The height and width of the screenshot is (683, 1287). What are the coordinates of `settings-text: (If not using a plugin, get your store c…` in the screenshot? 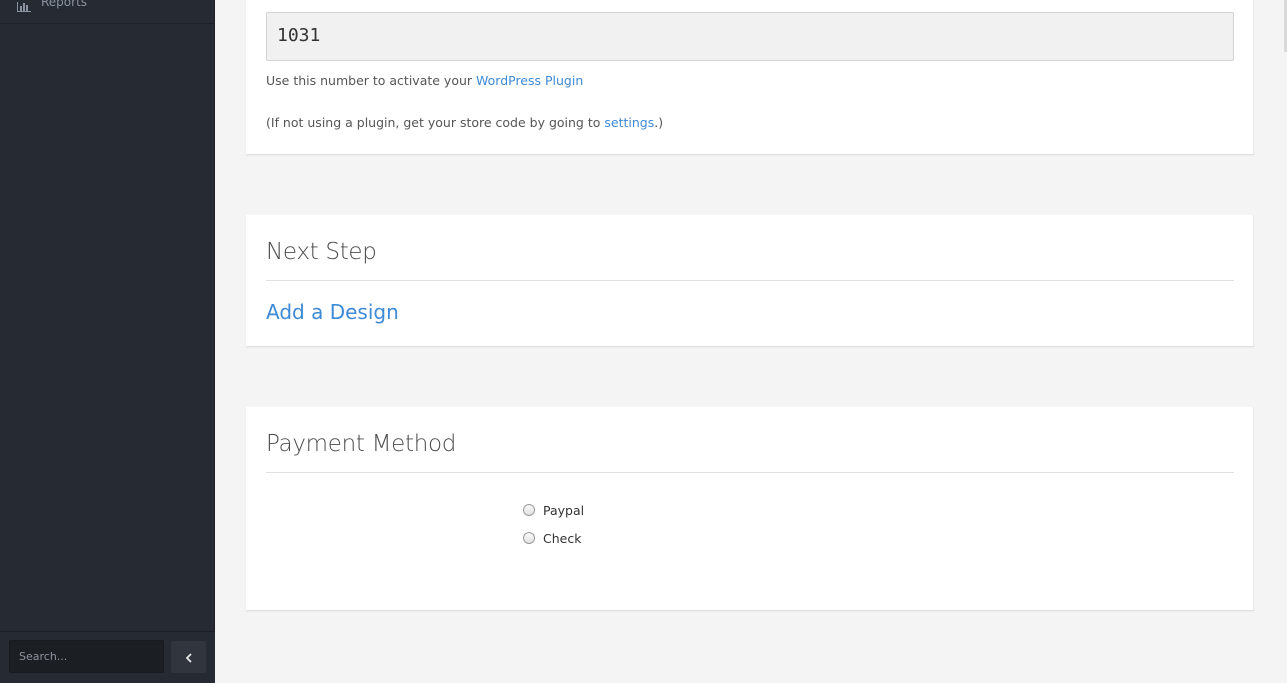 It's located at (435, 122).